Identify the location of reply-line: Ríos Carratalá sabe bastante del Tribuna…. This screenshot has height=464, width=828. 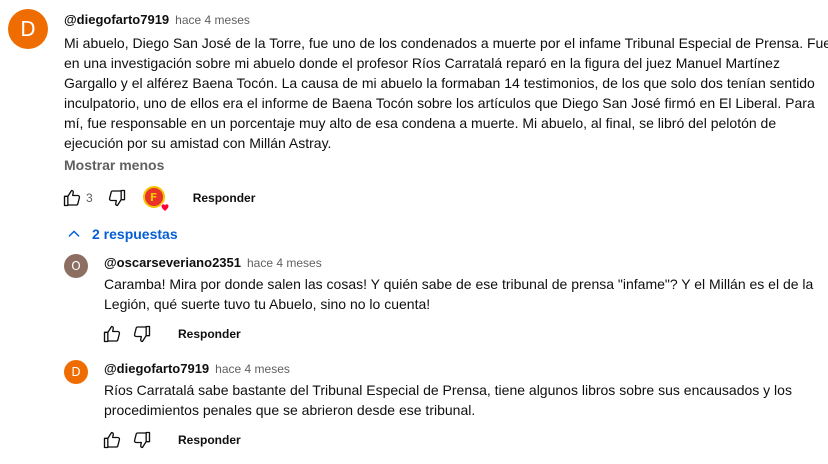
(448, 390).